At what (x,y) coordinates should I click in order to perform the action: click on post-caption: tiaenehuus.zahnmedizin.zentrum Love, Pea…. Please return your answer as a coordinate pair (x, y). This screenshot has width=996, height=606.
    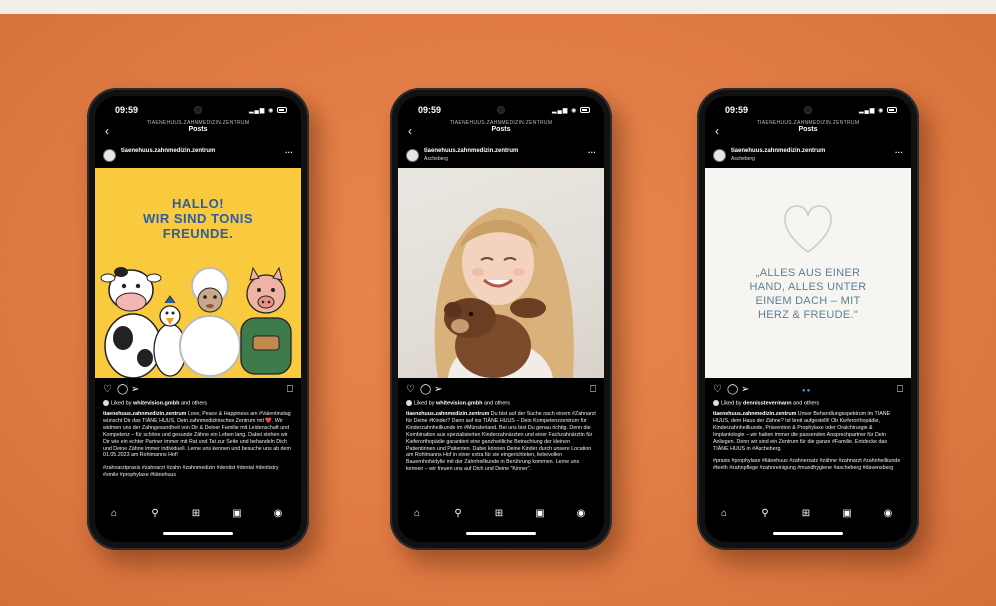
    Looking at the image, I should click on (198, 455).